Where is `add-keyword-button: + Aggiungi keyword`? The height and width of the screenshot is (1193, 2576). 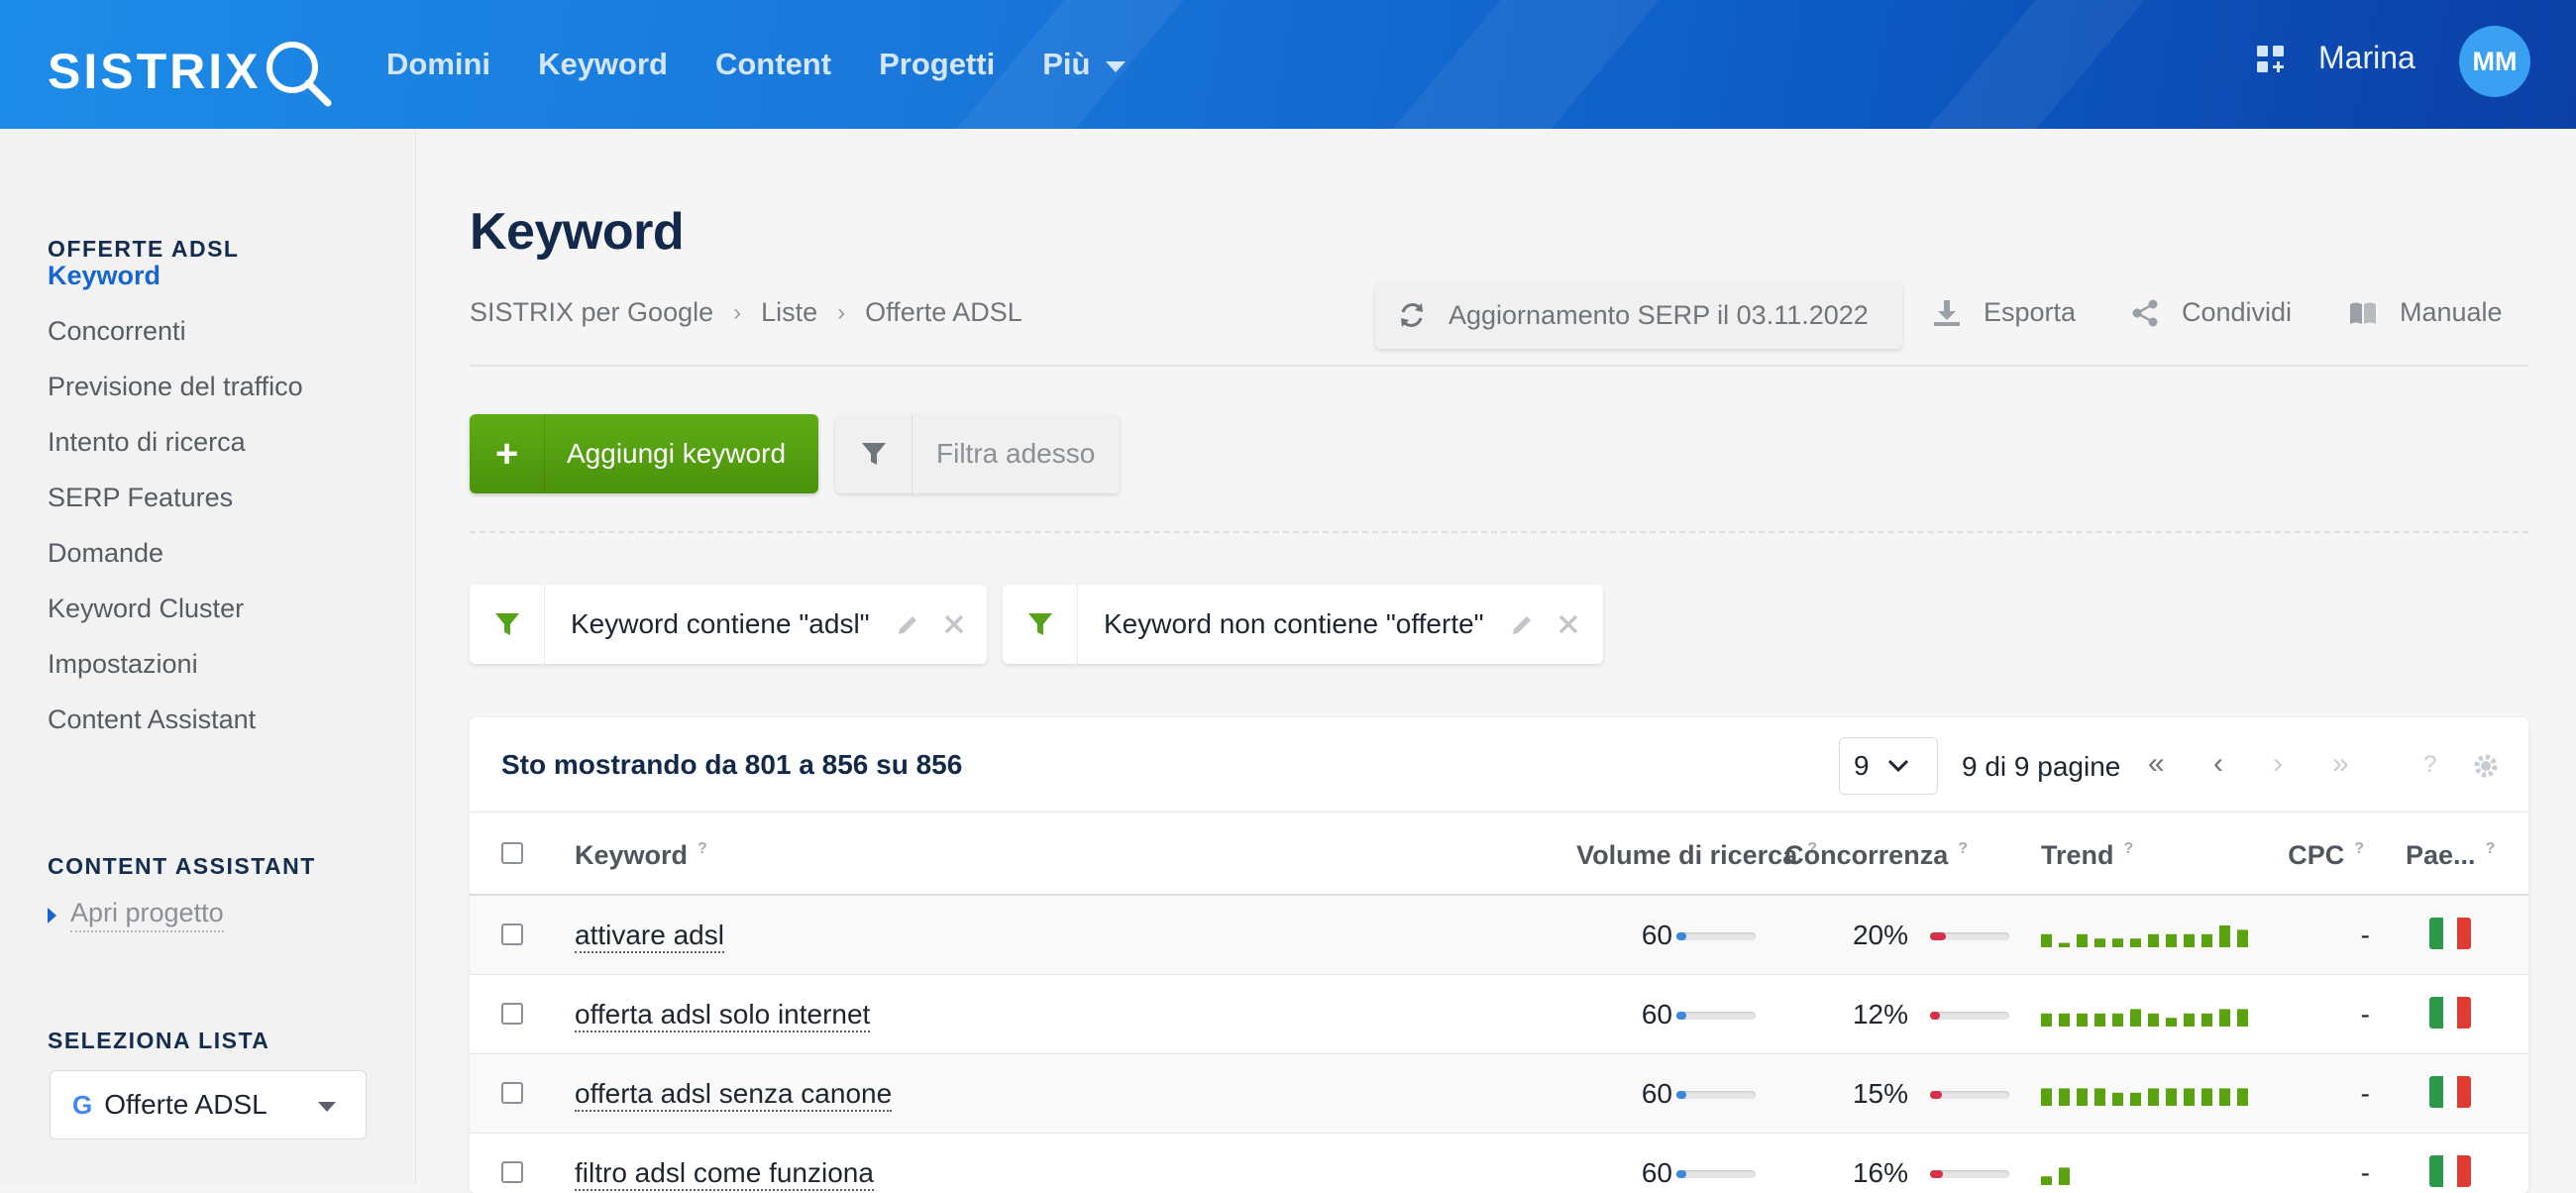 add-keyword-button: + Aggiungi keyword is located at coordinates (644, 453).